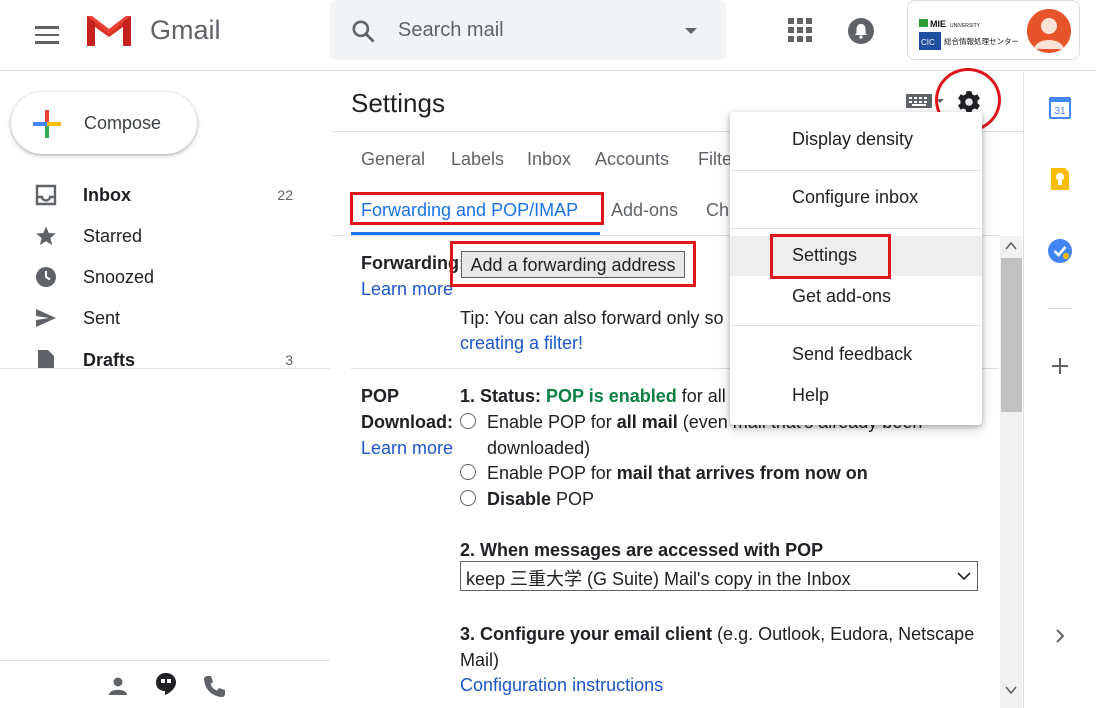 This screenshot has width=1096, height=708. I want to click on inbox-icon, so click(46, 195).